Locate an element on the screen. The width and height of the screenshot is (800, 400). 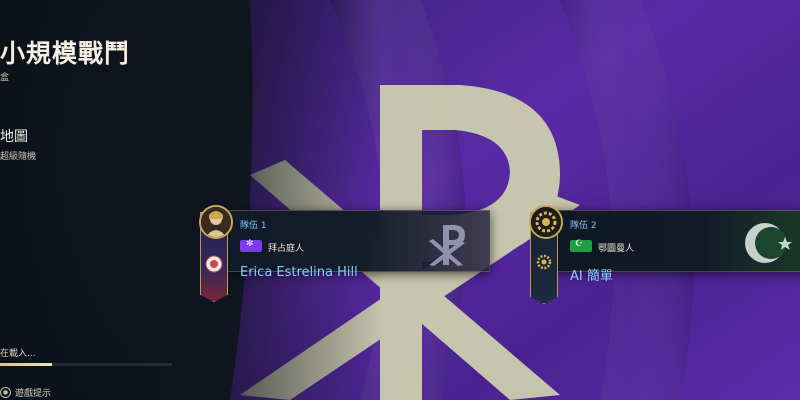
map-label: 地圖 is located at coordinates (14, 137).